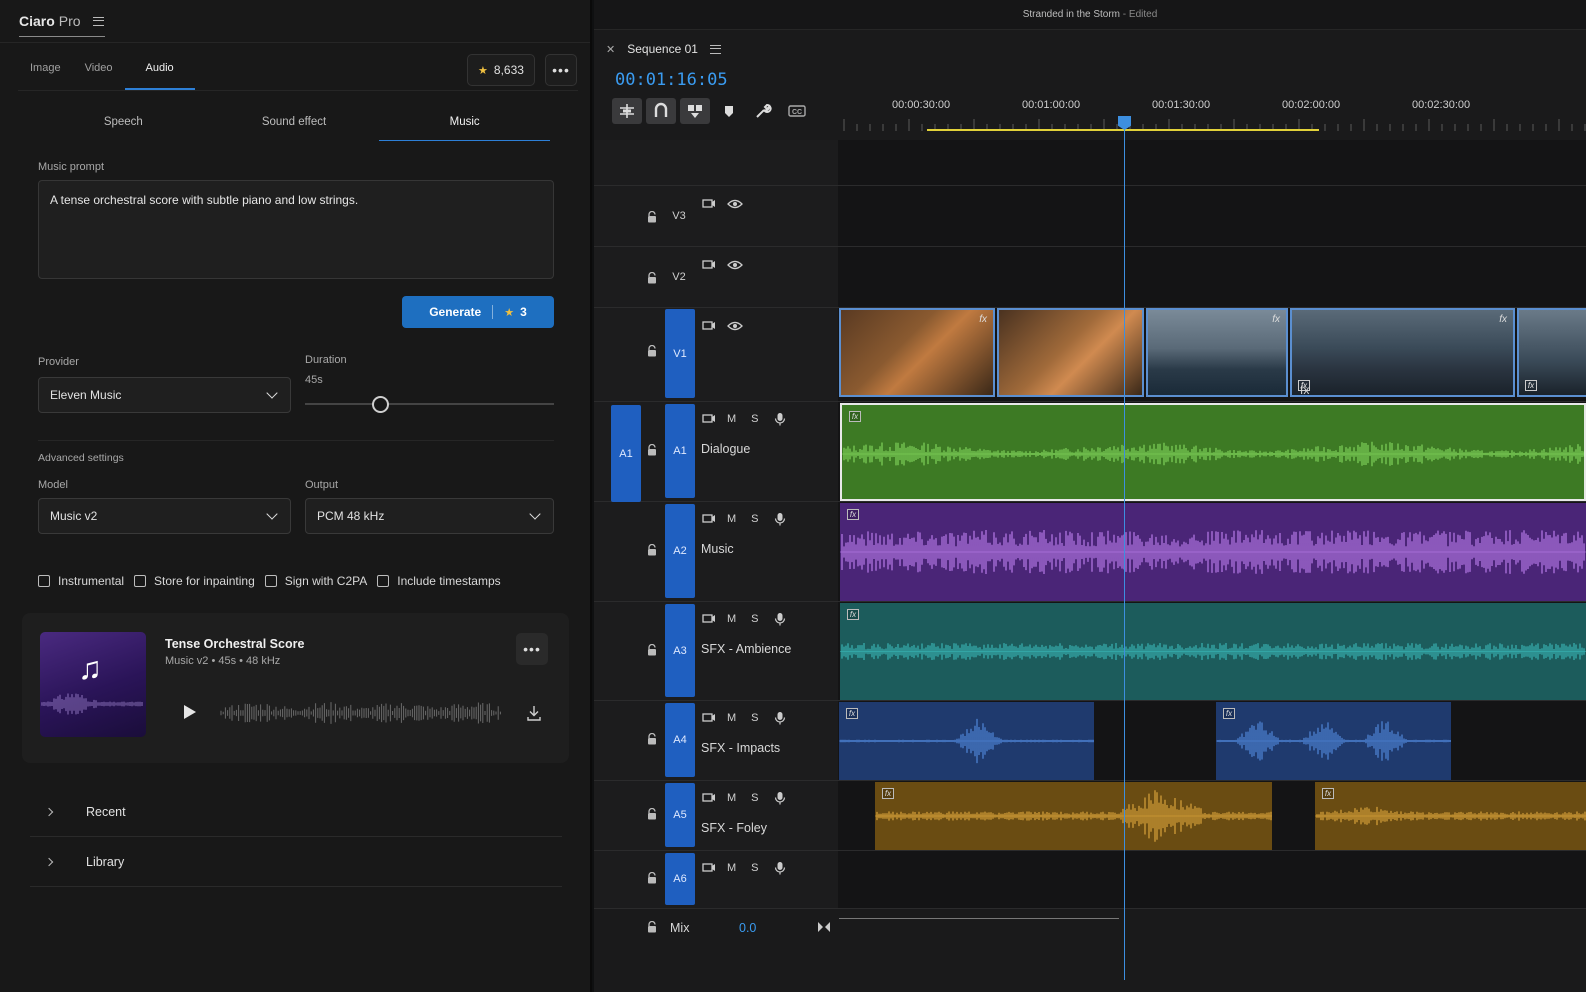 This screenshot has height=992, width=1586. Describe the element at coordinates (478, 312) in the screenshot. I see `generate-button: Generate ★ 3` at that location.